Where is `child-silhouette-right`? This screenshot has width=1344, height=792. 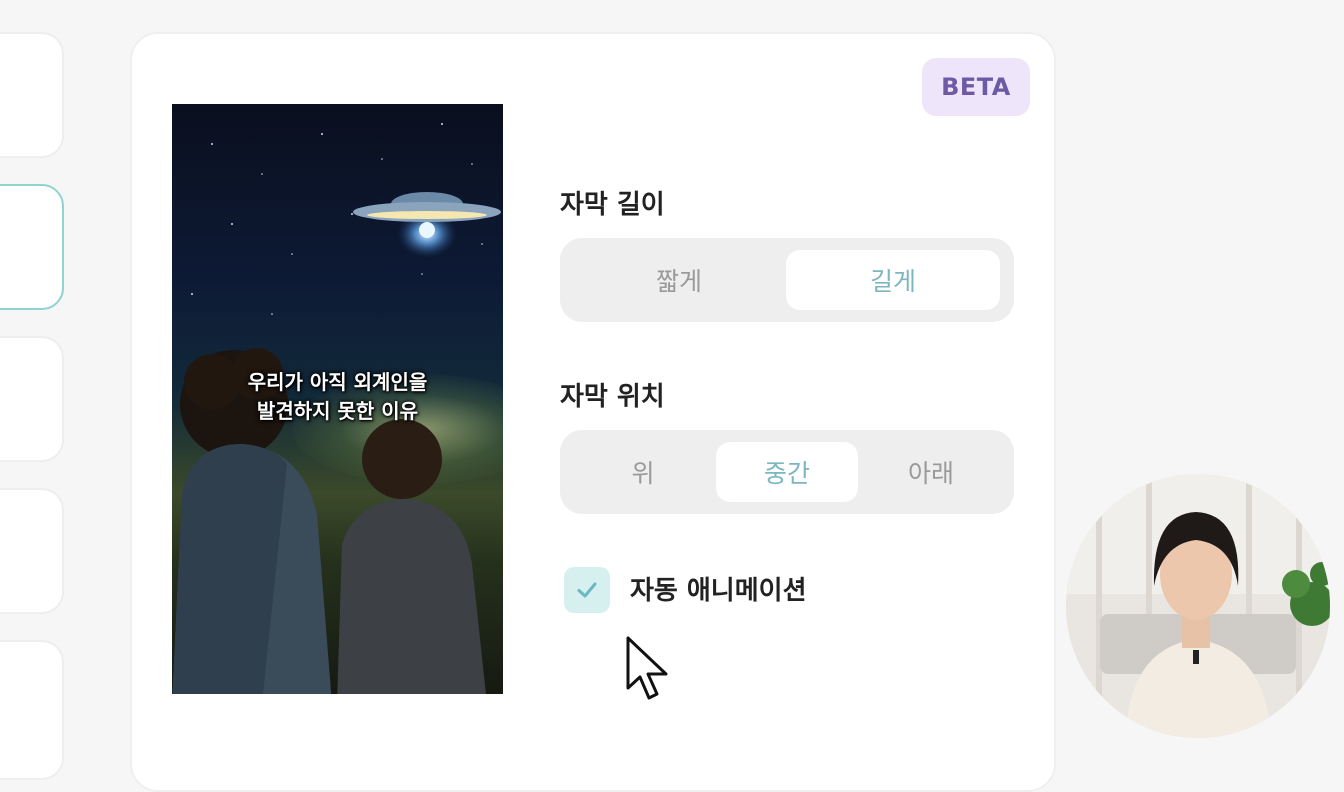
child-silhouette-right is located at coordinates (411, 556).